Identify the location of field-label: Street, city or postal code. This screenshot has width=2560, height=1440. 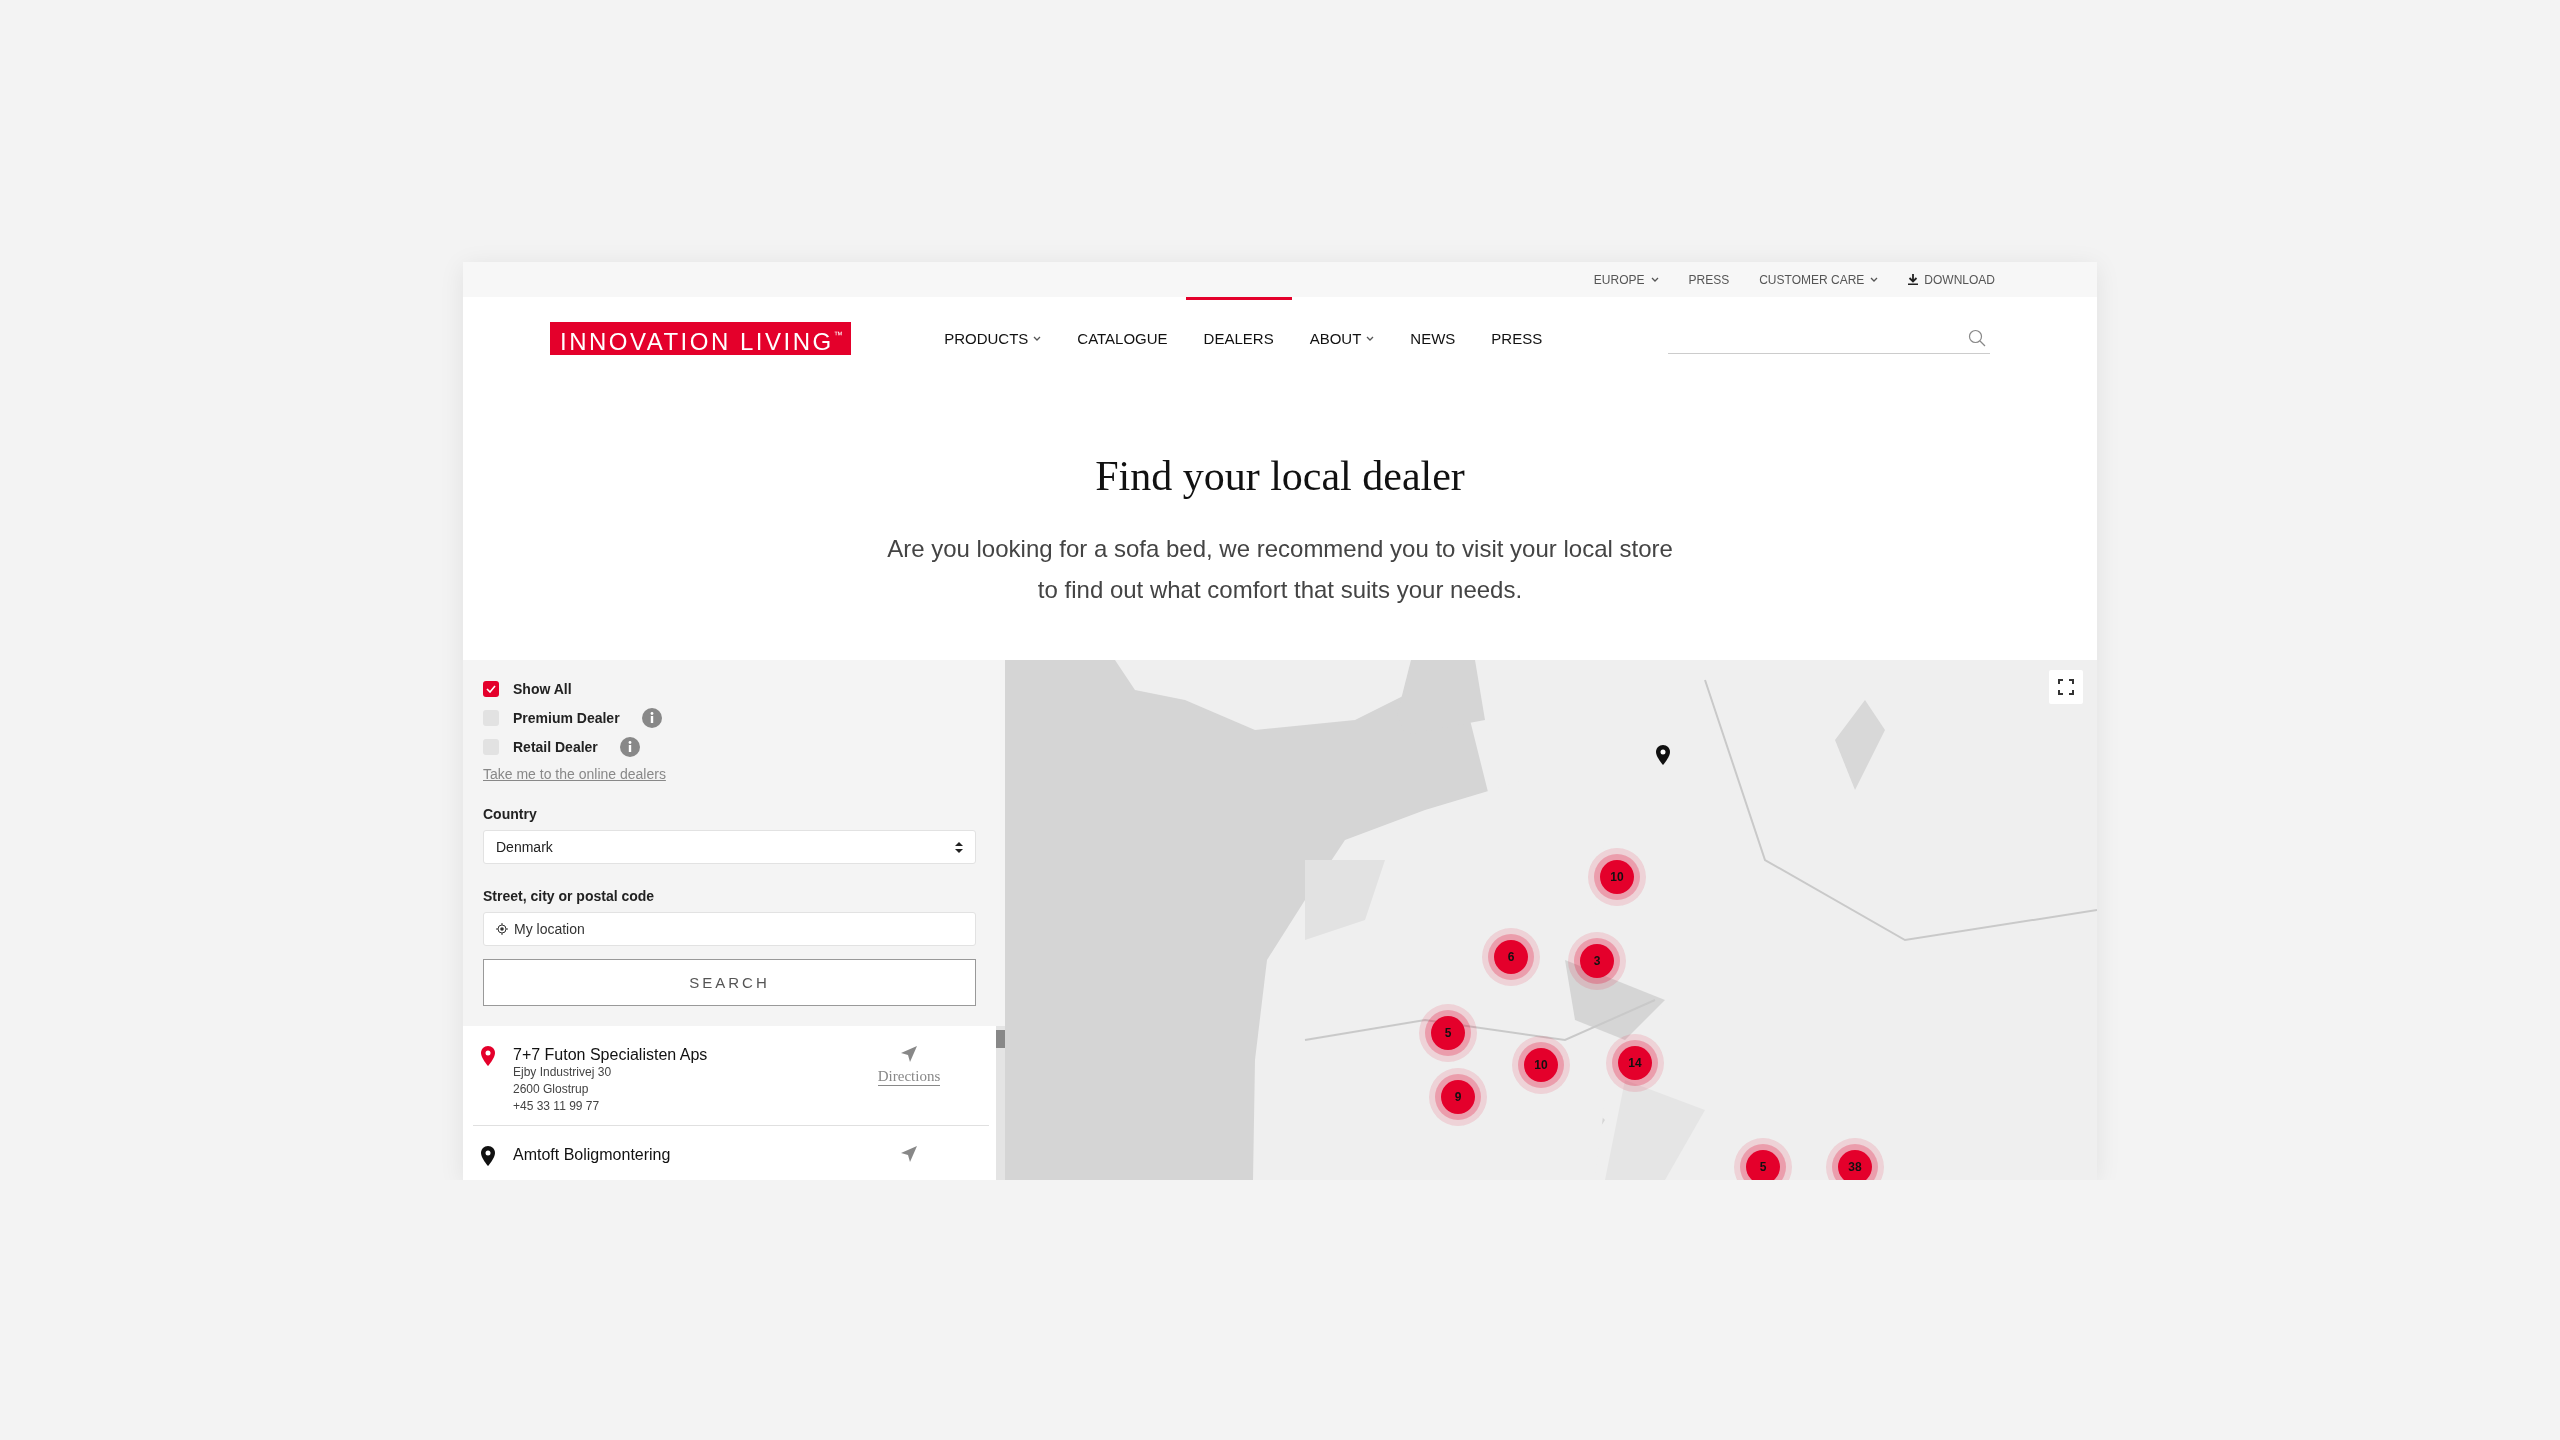
(569, 896).